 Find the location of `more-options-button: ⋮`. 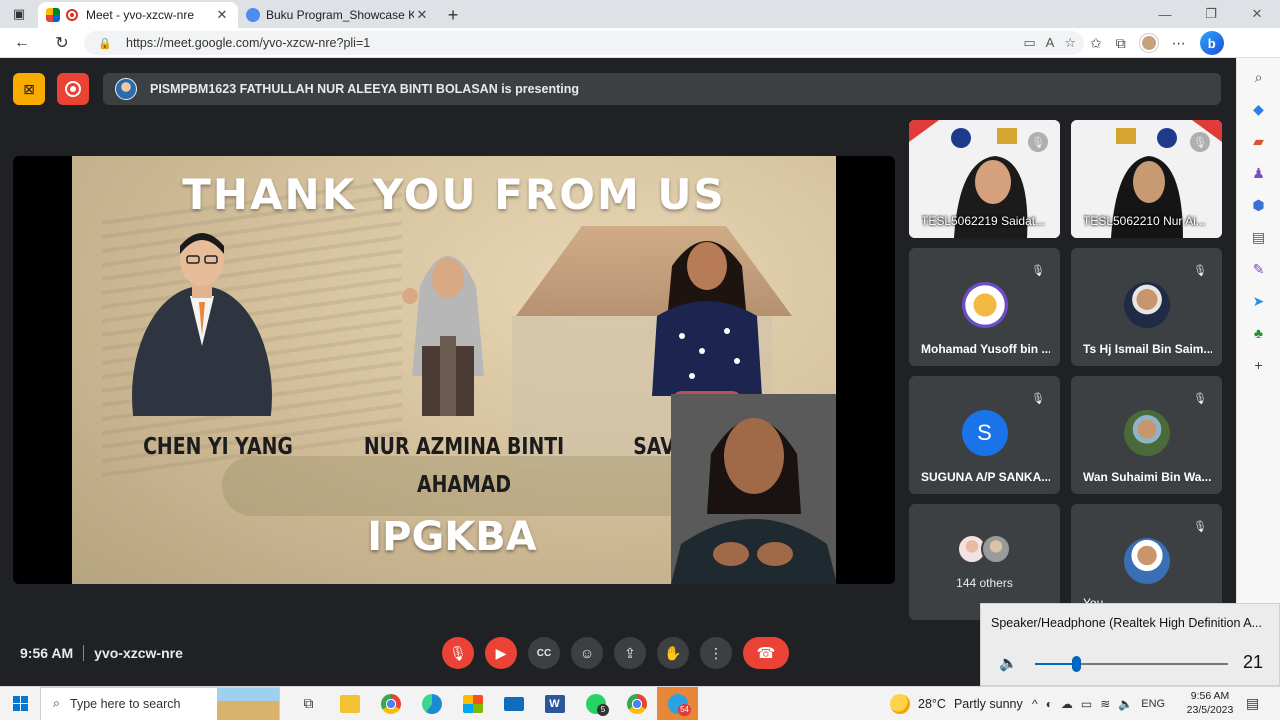

more-options-button: ⋮ is located at coordinates (716, 653).